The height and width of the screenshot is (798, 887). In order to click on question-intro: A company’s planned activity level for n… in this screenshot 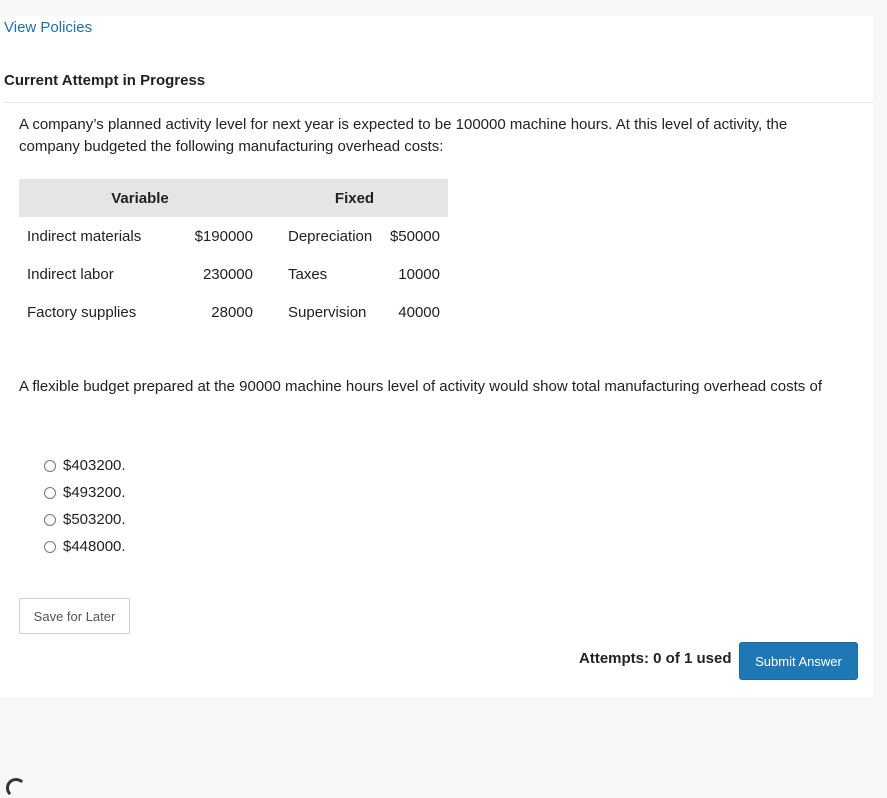, I will do `click(403, 135)`.